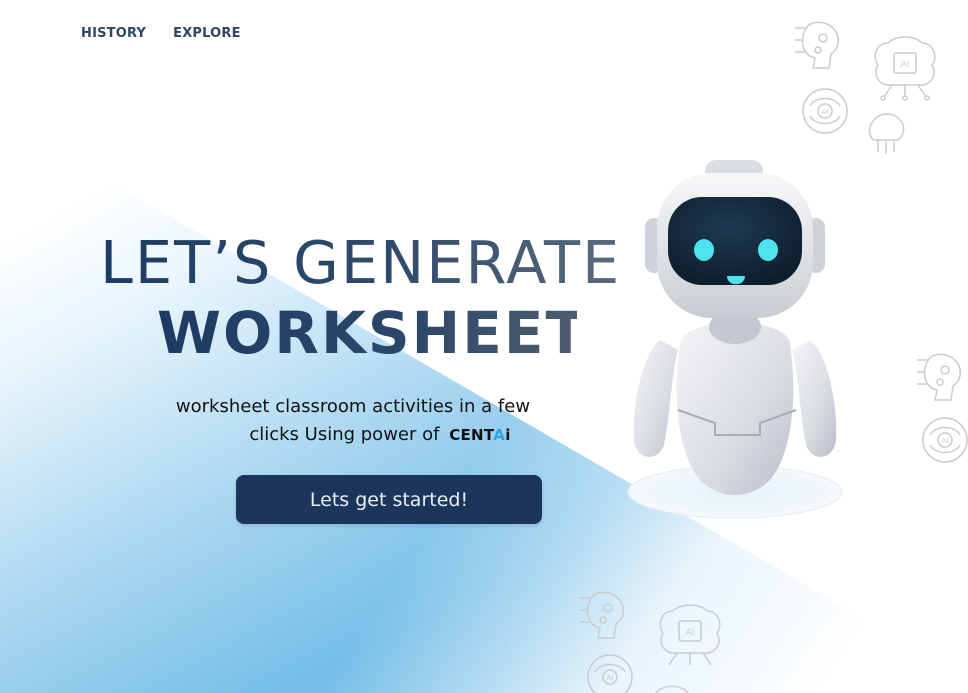 This screenshot has height=693, width=968. Describe the element at coordinates (672, 689) in the screenshot. I see `ai-brain-icon` at that location.